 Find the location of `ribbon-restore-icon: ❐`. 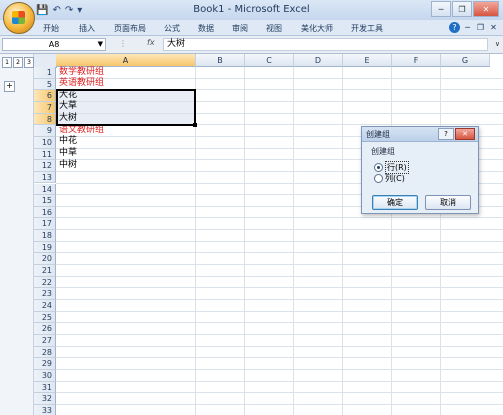

ribbon-restore-icon: ❐ is located at coordinates (480, 27).